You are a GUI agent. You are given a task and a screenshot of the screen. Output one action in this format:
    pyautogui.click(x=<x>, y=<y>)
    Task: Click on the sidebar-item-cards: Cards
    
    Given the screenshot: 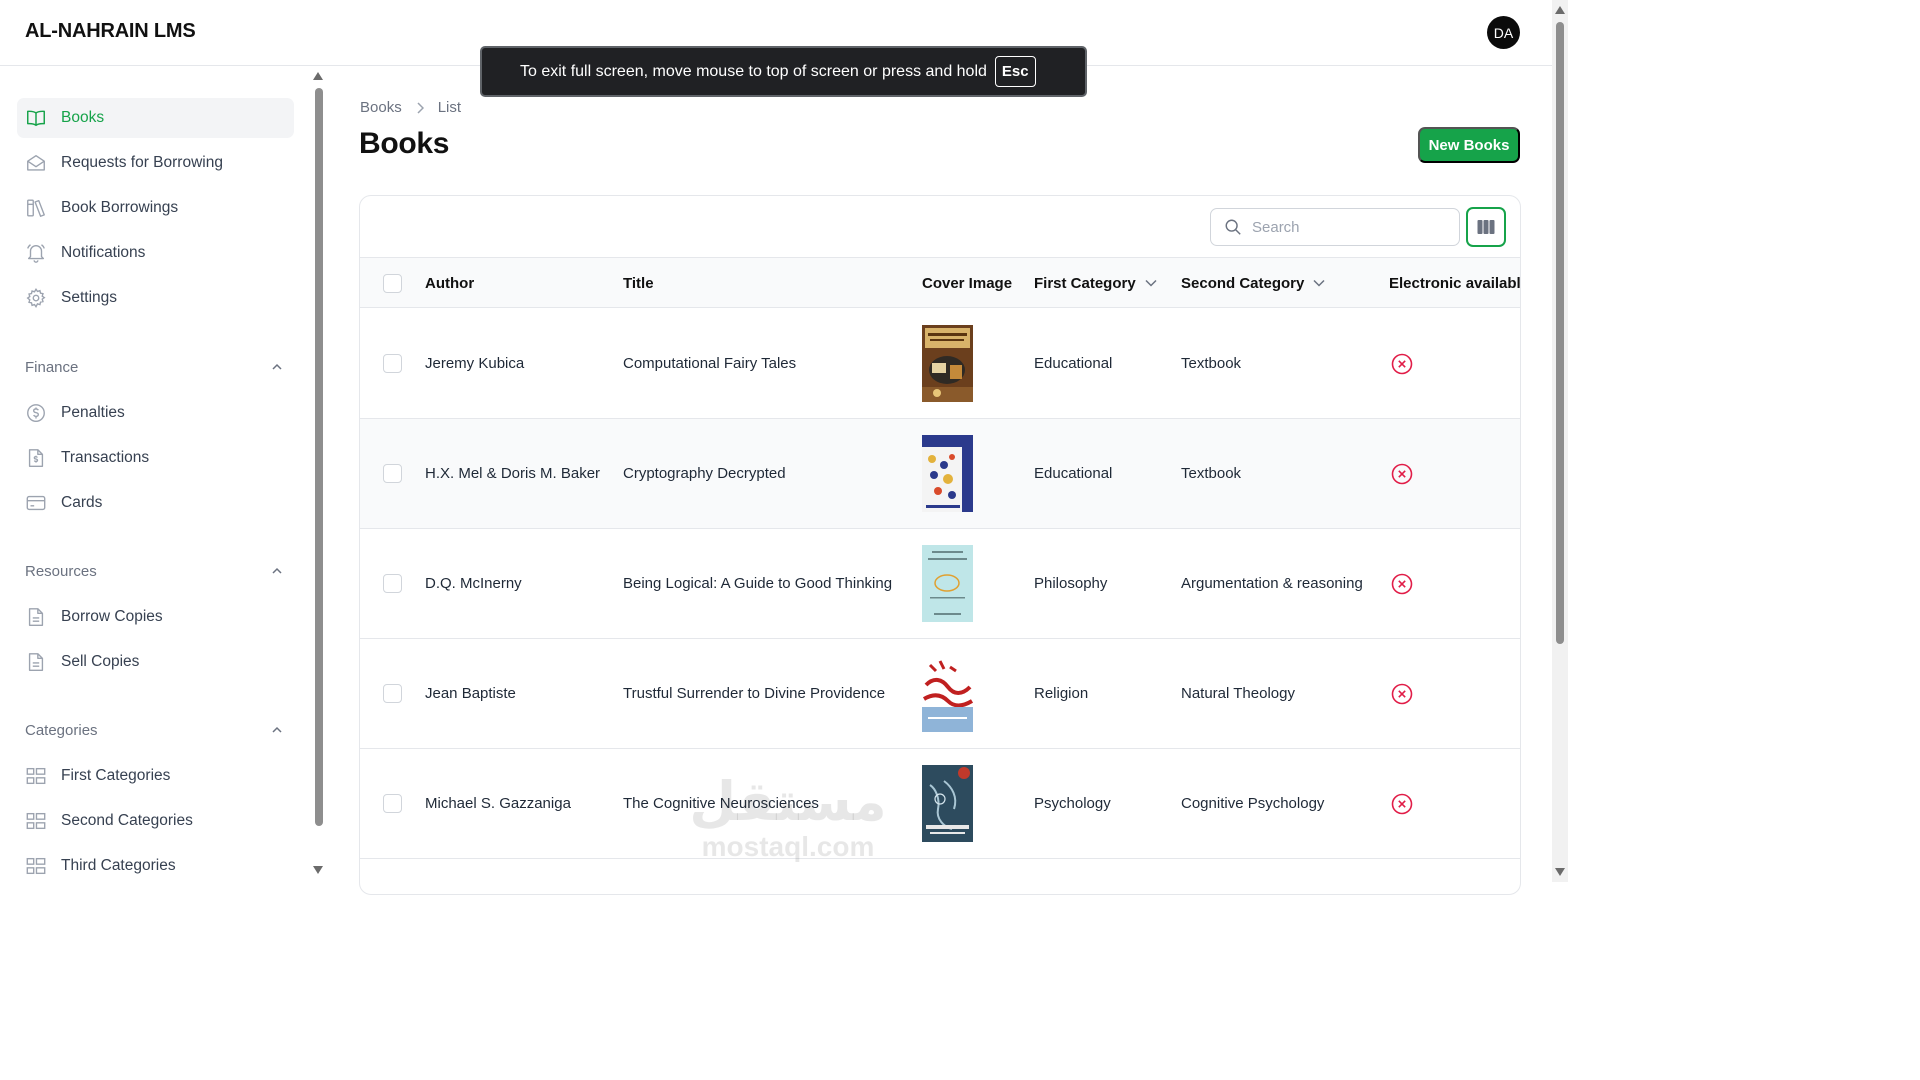 What is the action you would take?
    pyautogui.click(x=155, y=503)
    